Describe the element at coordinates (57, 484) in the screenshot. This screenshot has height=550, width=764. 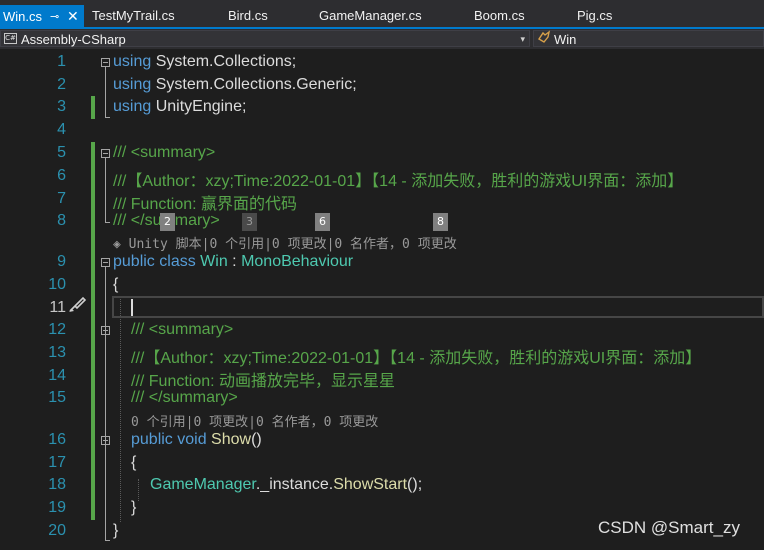
I see `line-number: 18` at that location.